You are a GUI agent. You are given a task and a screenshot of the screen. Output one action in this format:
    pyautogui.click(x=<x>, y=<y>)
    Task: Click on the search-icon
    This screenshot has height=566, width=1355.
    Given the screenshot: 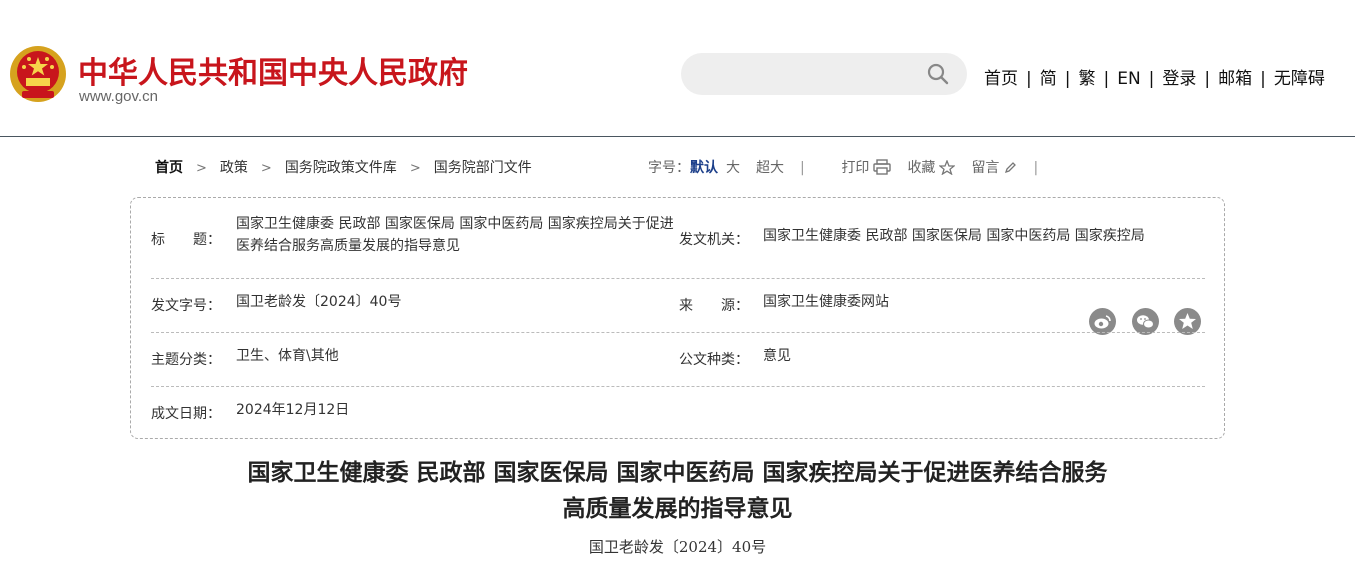 What is the action you would take?
    pyautogui.click(x=938, y=74)
    